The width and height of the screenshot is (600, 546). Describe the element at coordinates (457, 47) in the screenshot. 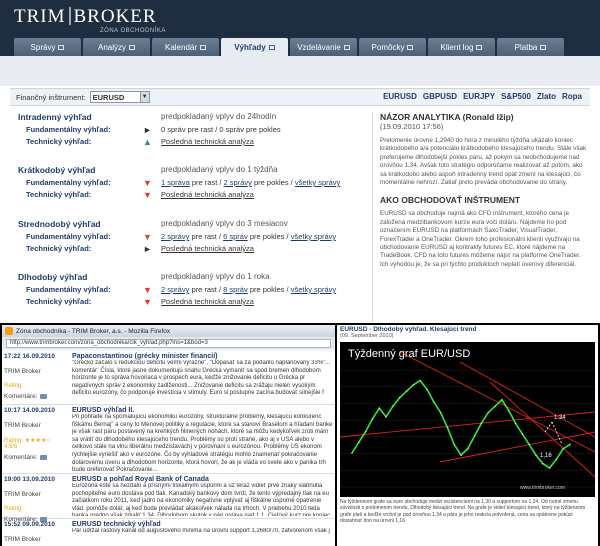

I see `nav-tab-label: Klient log` at that location.